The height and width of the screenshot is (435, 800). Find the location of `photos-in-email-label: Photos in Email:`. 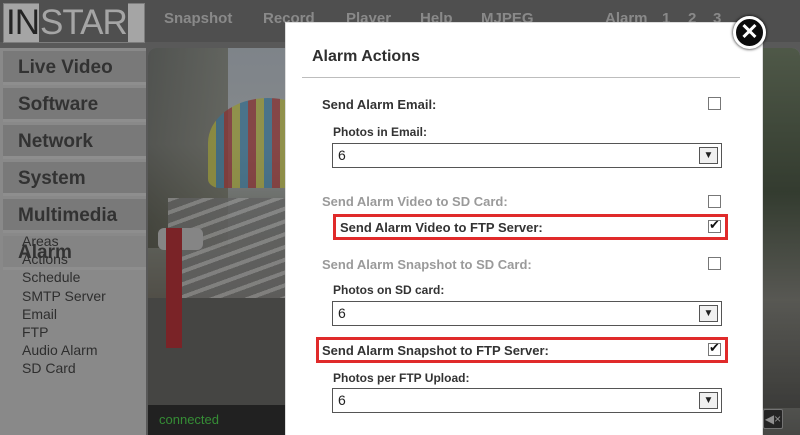

photos-in-email-label: Photos in Email: is located at coordinates (380, 132).